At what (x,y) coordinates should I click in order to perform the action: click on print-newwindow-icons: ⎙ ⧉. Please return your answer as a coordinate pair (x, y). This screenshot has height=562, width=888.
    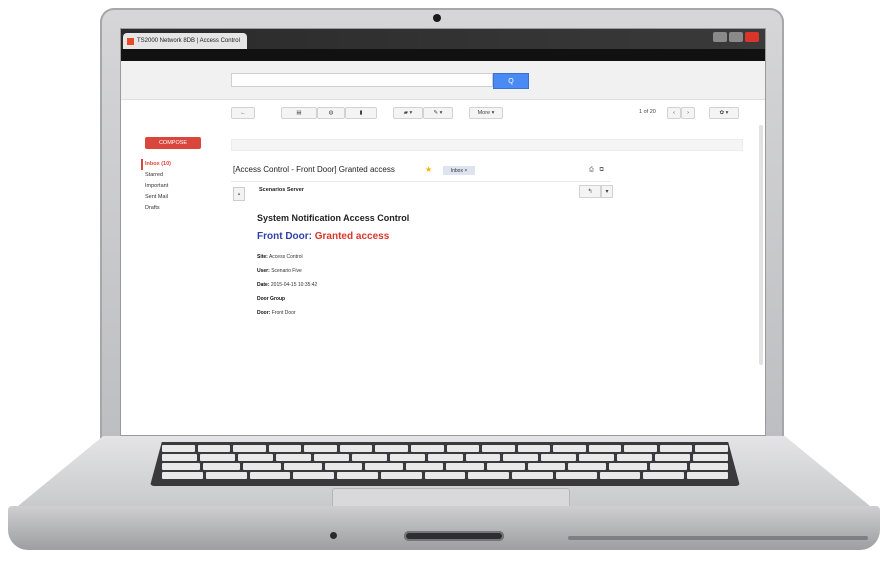
    Looking at the image, I should click on (597, 170).